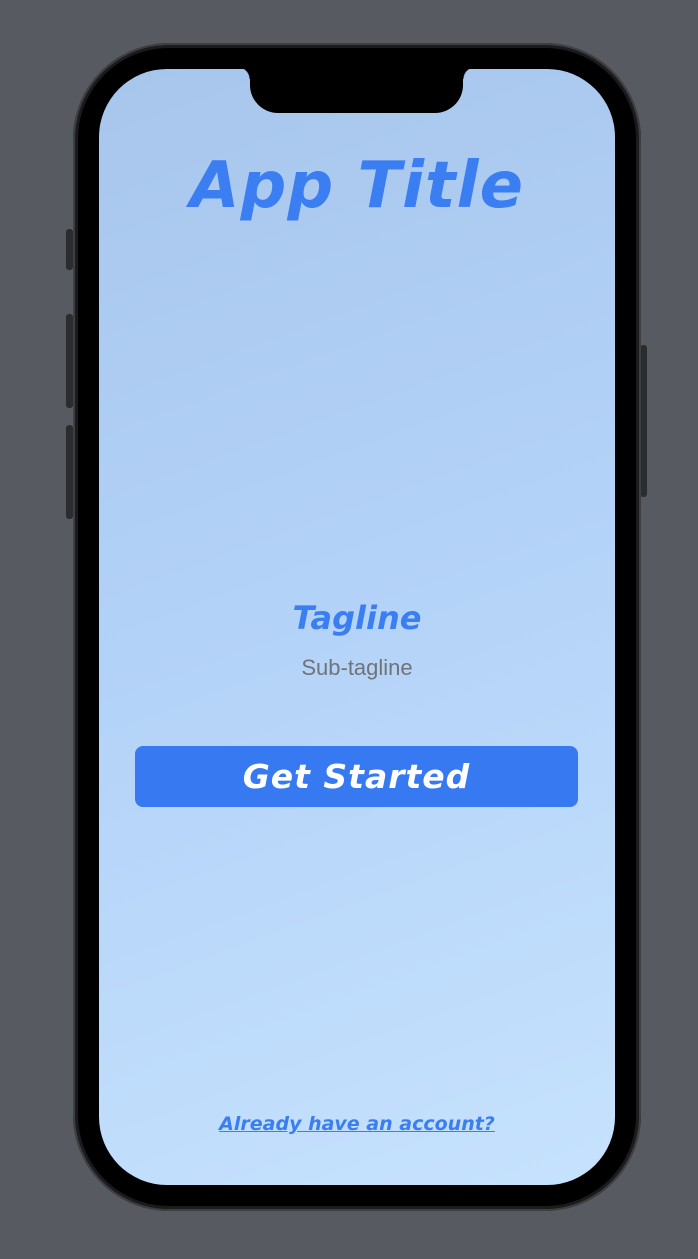  Describe the element at coordinates (69, 249) in the screenshot. I see `silent-switch` at that location.